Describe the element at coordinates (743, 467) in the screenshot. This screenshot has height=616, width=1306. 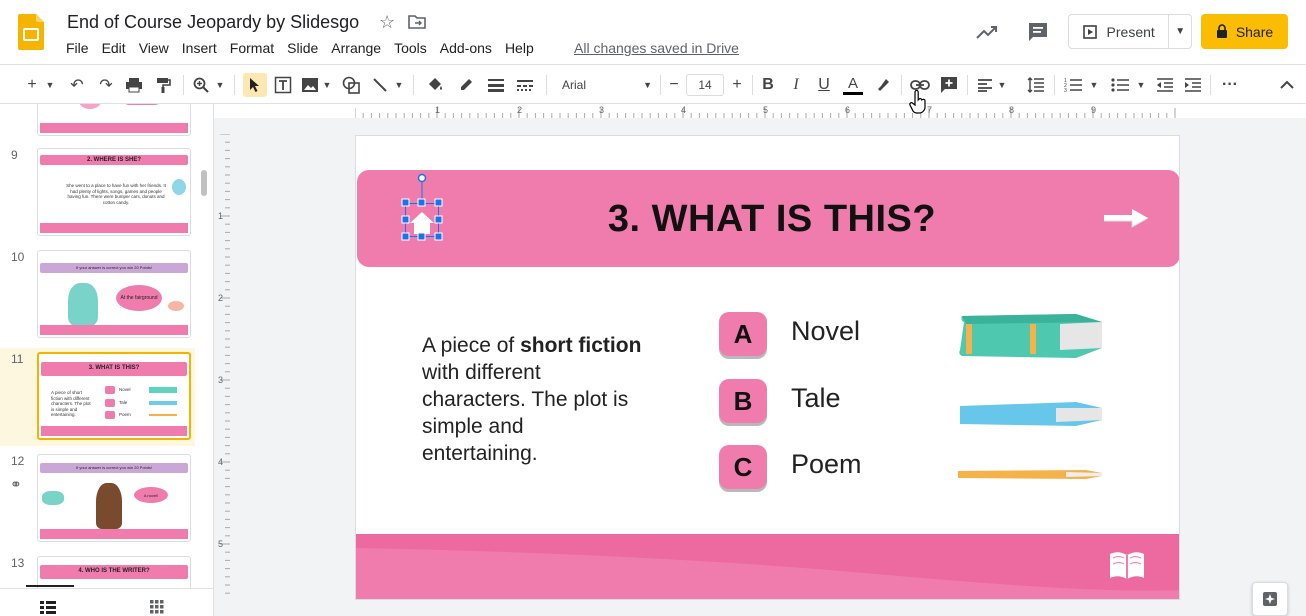
I see `option-badge-c: C` at that location.